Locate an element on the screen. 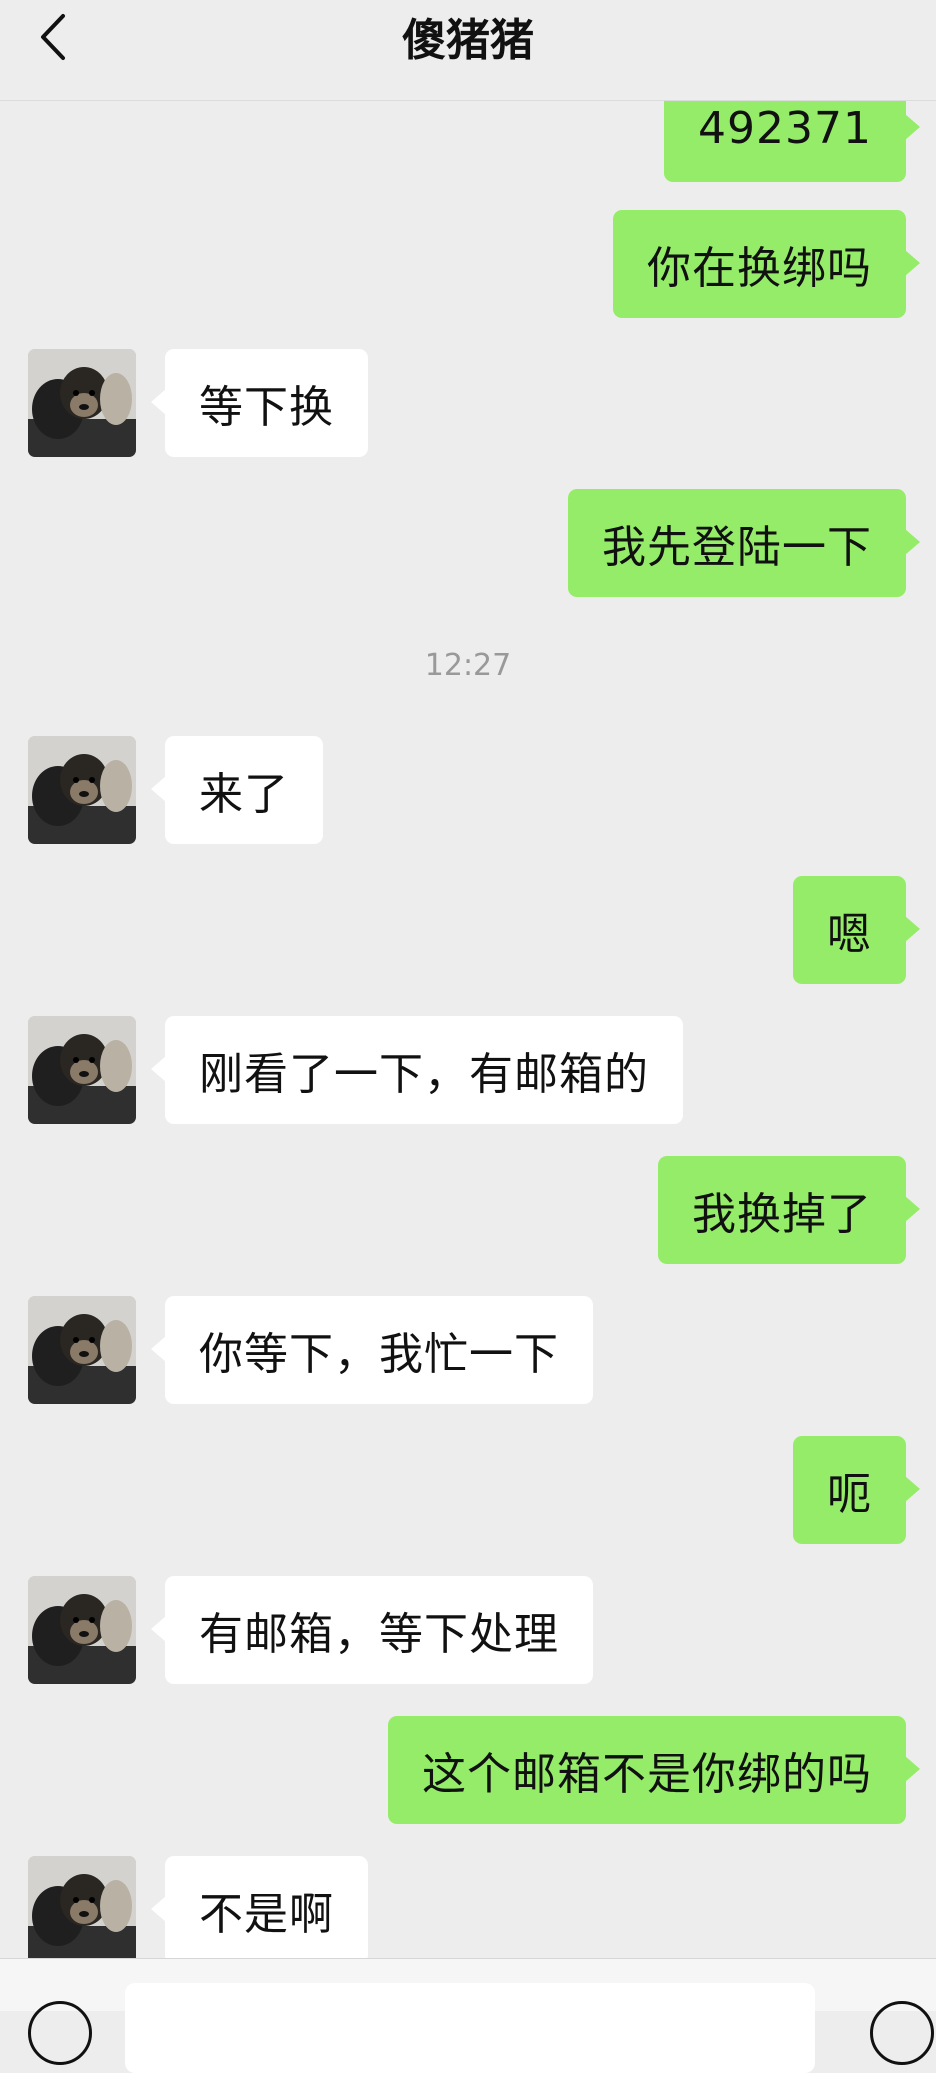 Image resolution: width=936 pixels, height=2073 pixels. input-bar is located at coordinates (468, 2015).